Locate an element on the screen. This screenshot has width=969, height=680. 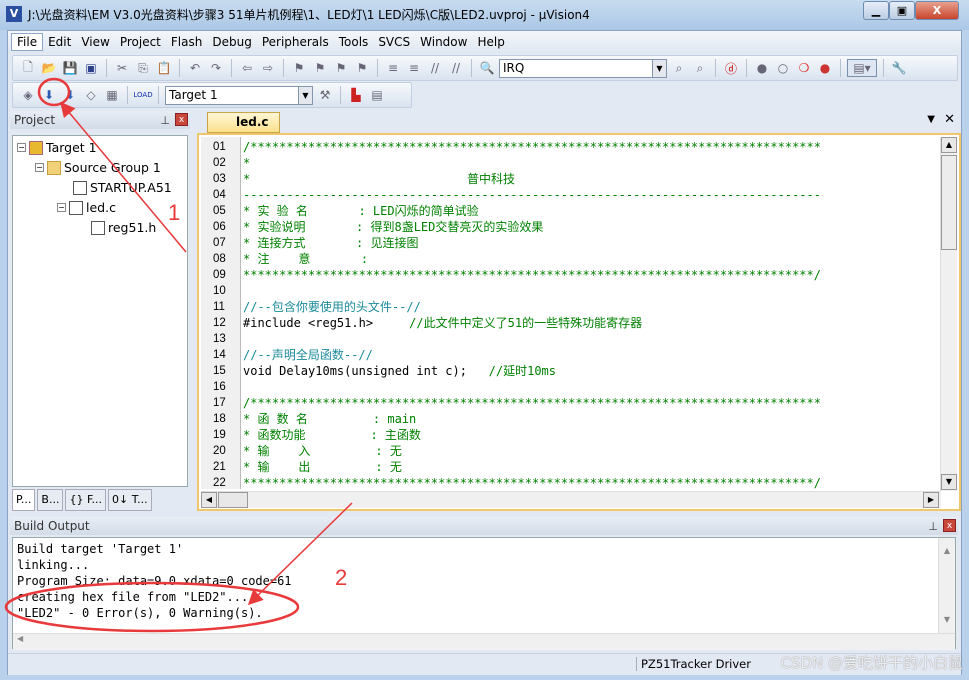
breakpoint-icon: ● is located at coordinates (762, 68).